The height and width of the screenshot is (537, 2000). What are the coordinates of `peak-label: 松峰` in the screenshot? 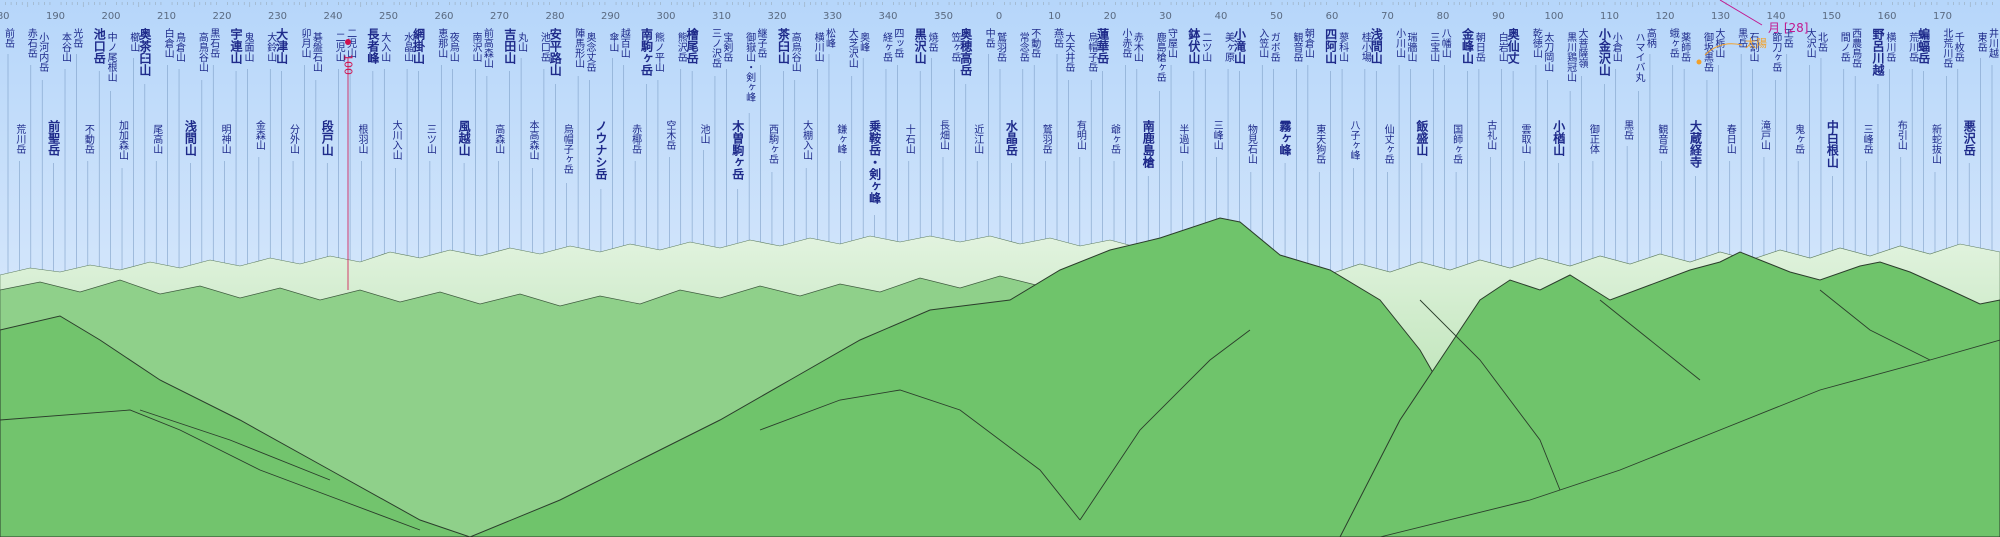 It's located at (829, 37).